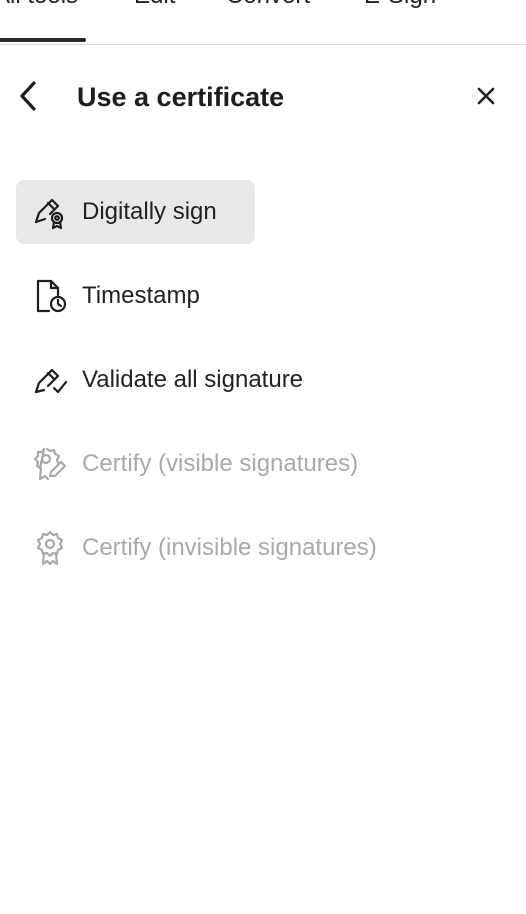  What do you see at coordinates (154, 5) in the screenshot?
I see `tab-edit: Edit` at bounding box center [154, 5].